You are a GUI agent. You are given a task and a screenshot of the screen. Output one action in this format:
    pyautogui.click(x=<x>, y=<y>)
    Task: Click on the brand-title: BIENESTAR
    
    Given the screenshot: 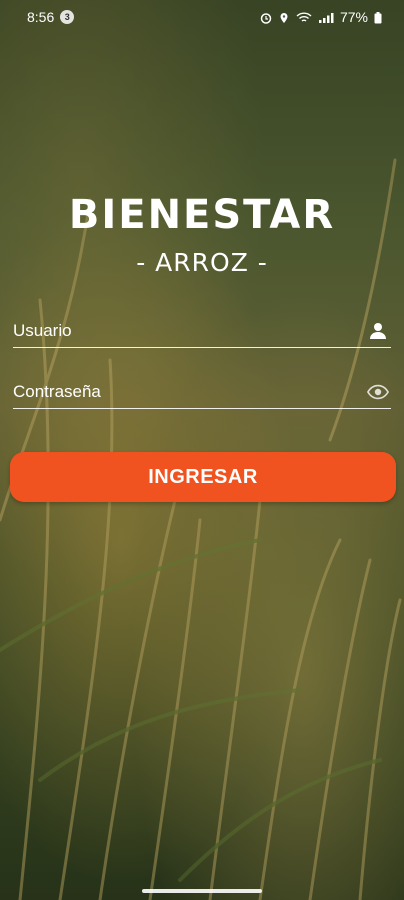 What is the action you would take?
    pyautogui.click(x=202, y=215)
    